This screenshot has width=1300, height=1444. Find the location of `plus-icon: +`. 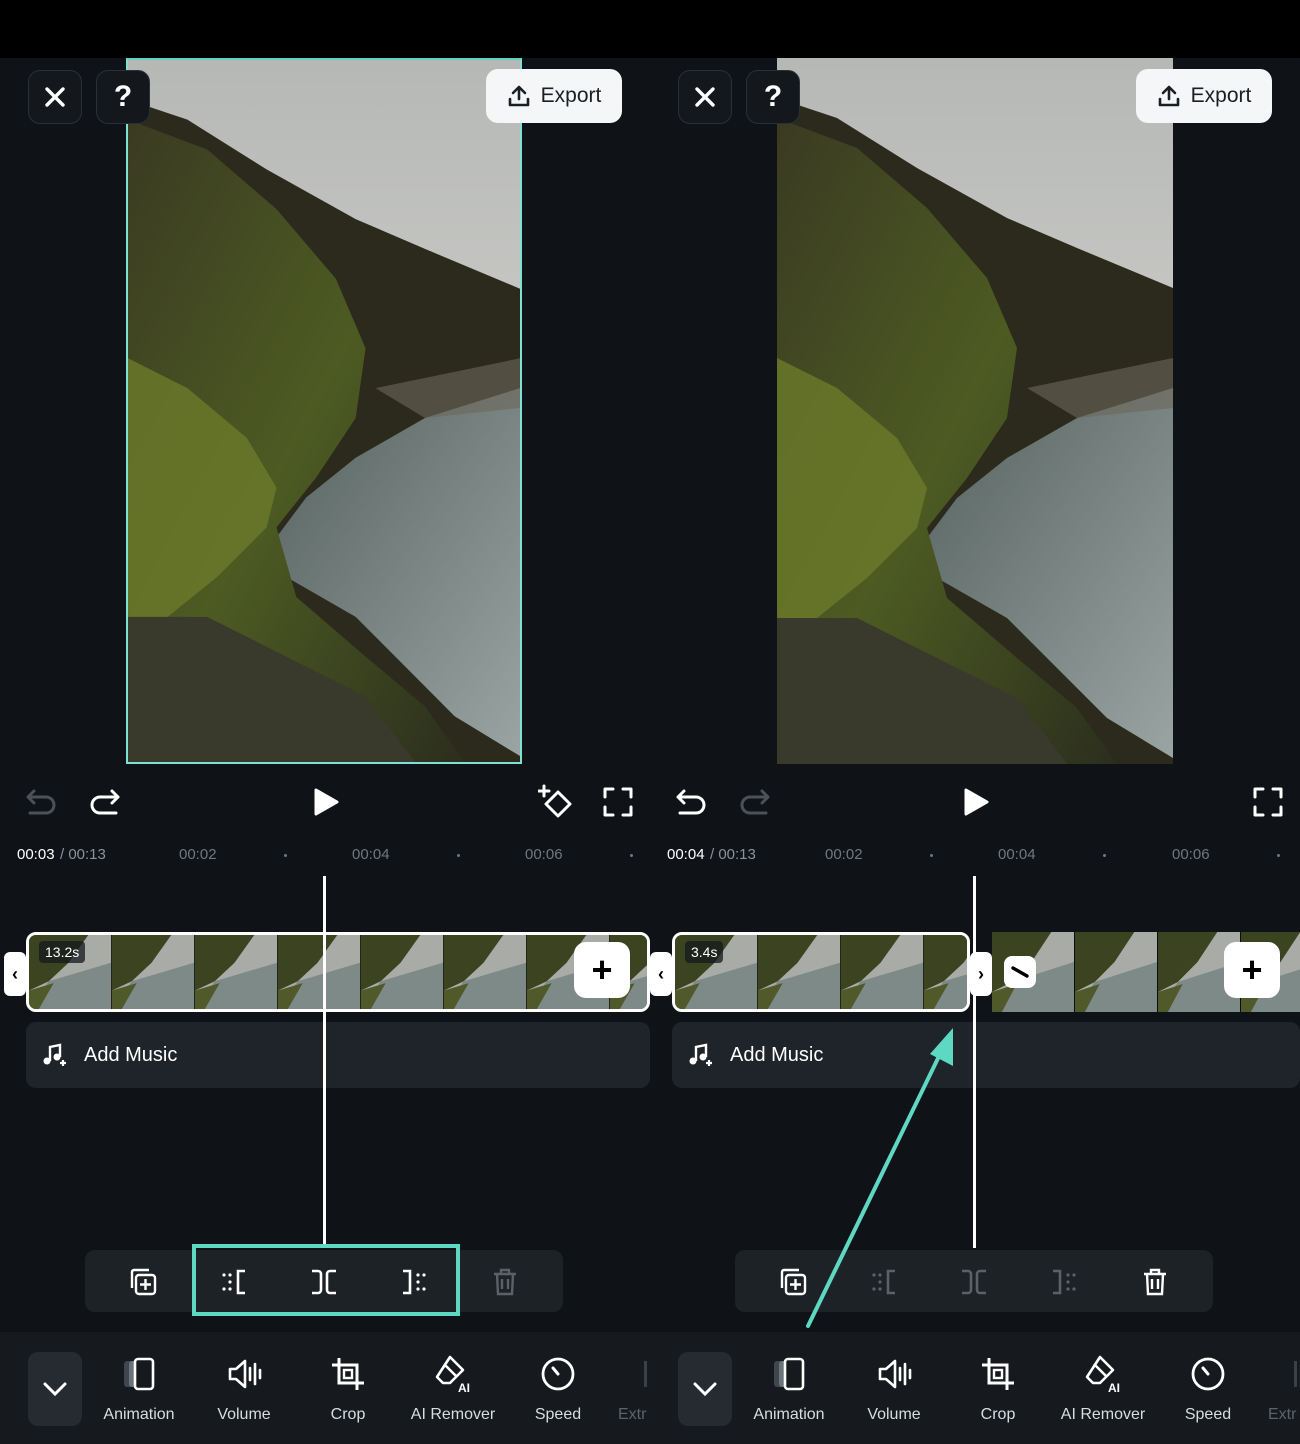

plus-icon: + is located at coordinates (602, 969).